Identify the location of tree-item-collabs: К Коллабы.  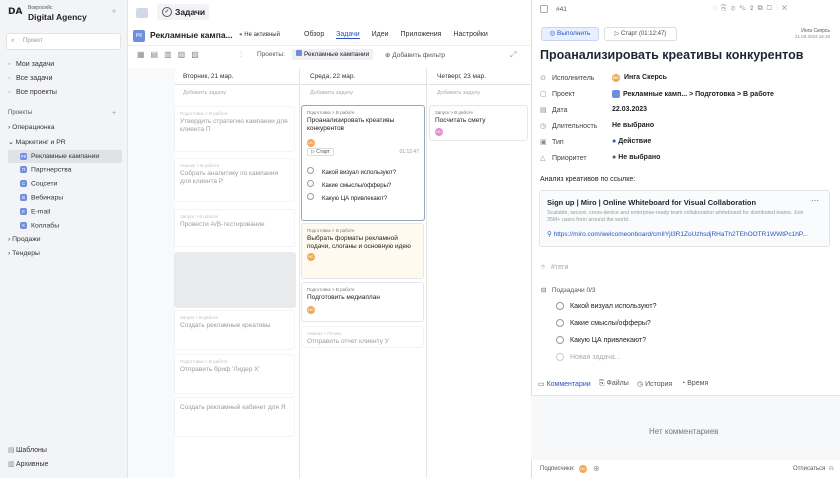
(39, 225).